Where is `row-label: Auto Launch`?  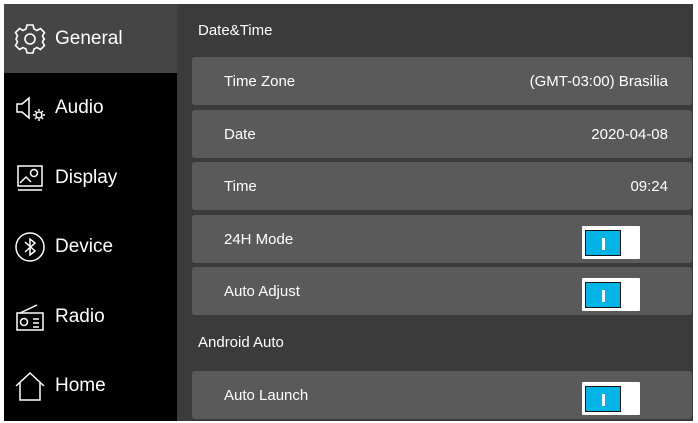
row-label: Auto Launch is located at coordinates (266, 395).